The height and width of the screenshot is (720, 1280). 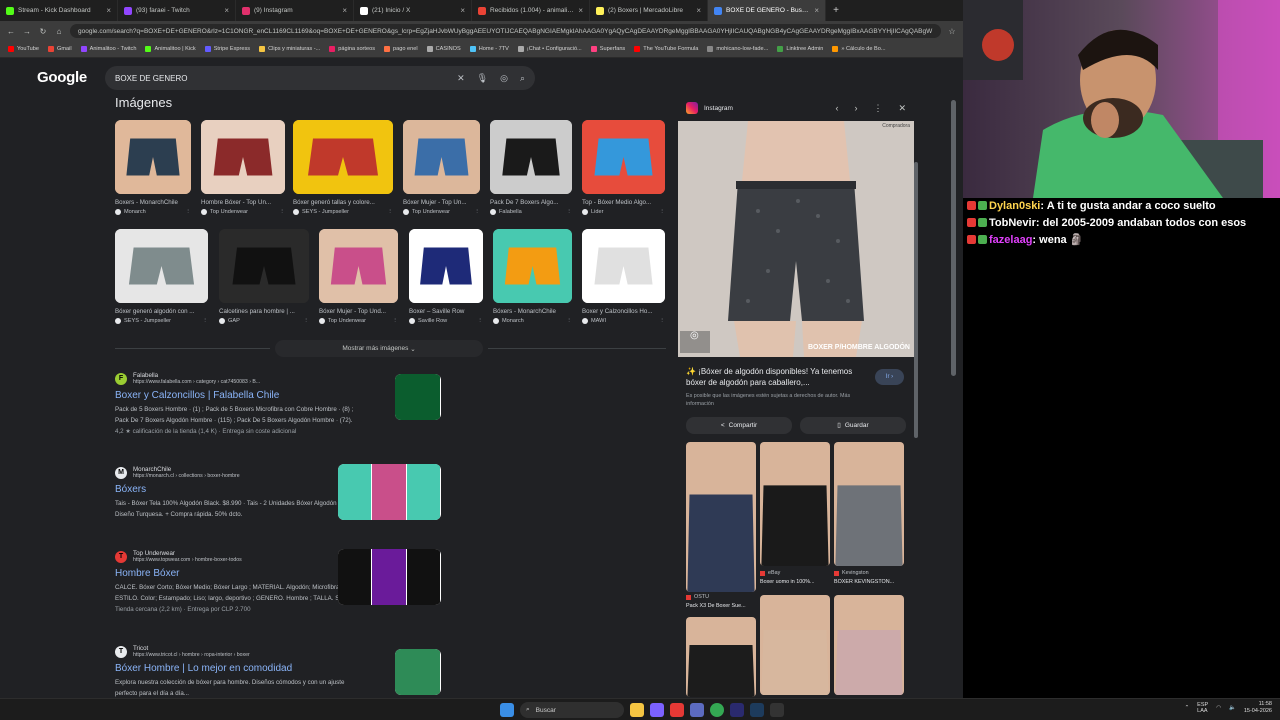 I want to click on search-box: BOXE DE GENERO ✕ 🎙 ◎ ⌕, so click(x=320, y=78).